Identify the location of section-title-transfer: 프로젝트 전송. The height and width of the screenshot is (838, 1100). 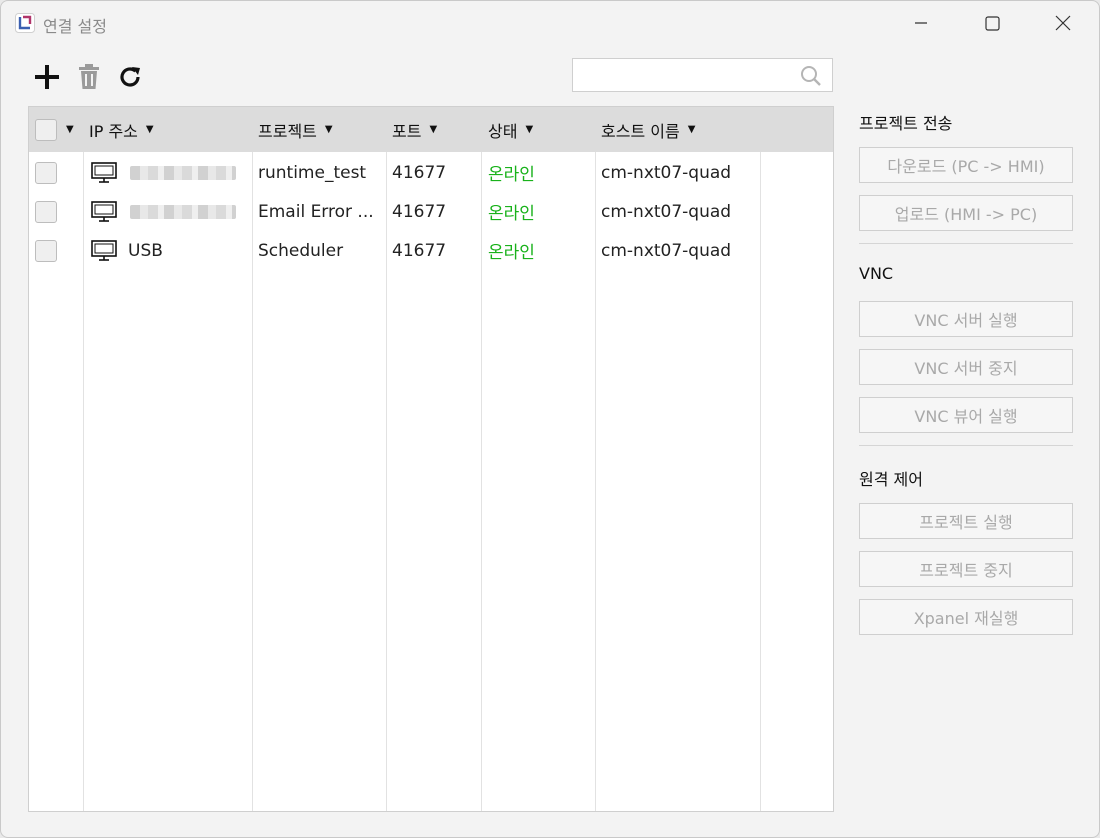
(906, 123).